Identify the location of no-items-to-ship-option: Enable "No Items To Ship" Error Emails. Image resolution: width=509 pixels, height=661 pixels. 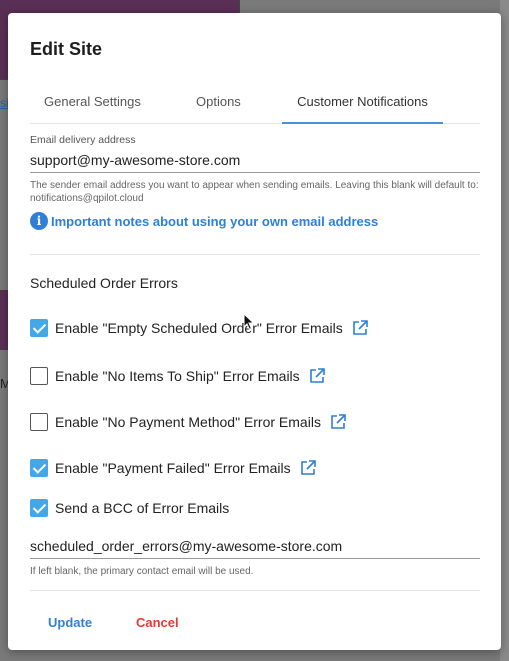
(178, 376).